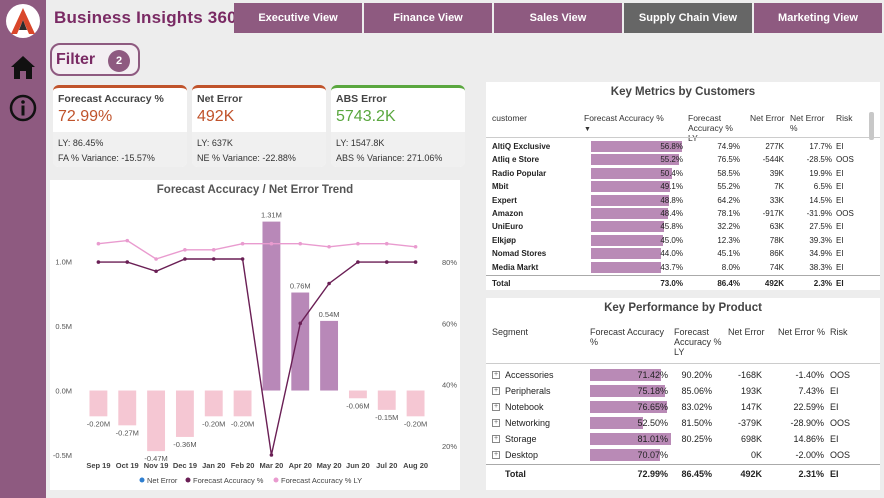 The height and width of the screenshot is (498, 884). Describe the element at coordinates (683, 275) in the screenshot. I see `total-divider` at that location.